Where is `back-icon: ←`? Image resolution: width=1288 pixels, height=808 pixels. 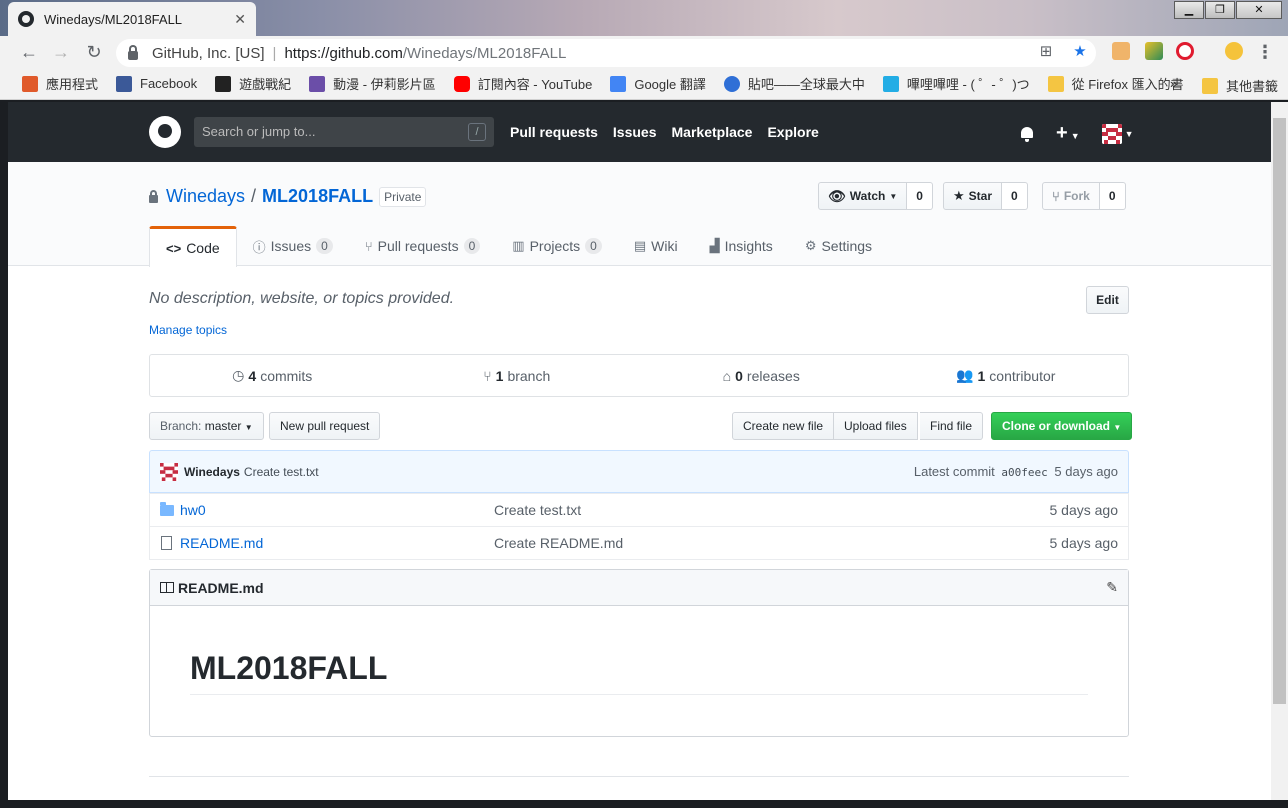
back-icon: ← is located at coordinates (29, 52).